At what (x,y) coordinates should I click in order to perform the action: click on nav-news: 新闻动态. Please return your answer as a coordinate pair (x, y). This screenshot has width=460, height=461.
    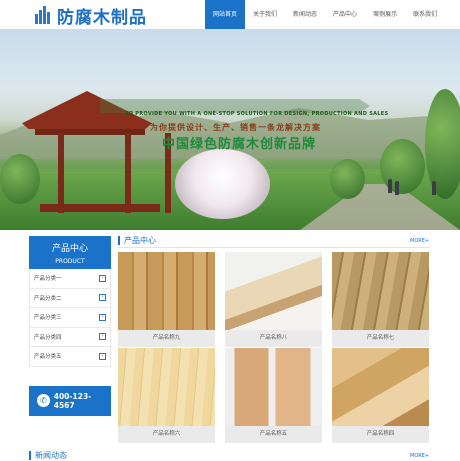
    Looking at the image, I should click on (305, 14).